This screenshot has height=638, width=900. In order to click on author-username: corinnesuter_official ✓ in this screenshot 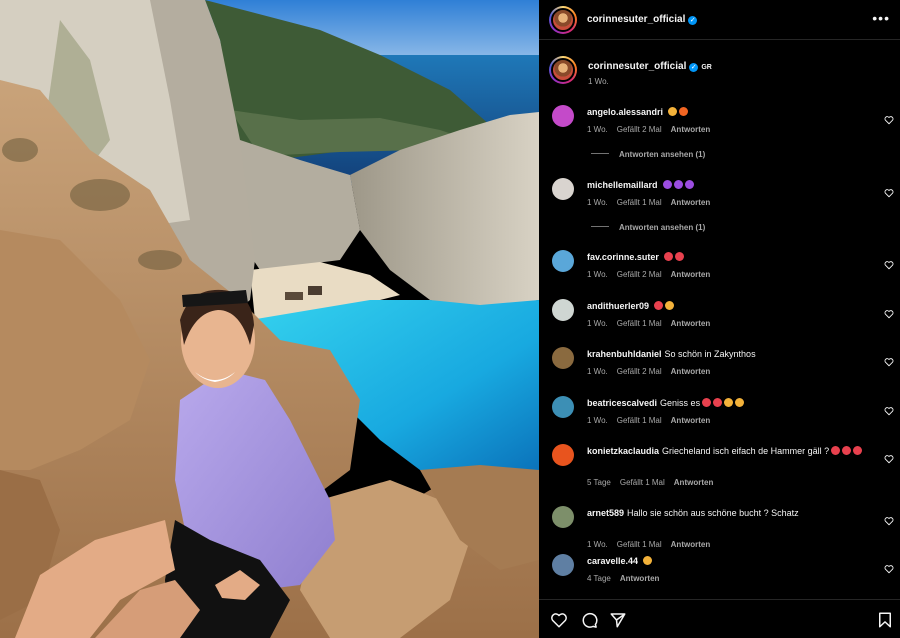, I will do `click(642, 19)`.